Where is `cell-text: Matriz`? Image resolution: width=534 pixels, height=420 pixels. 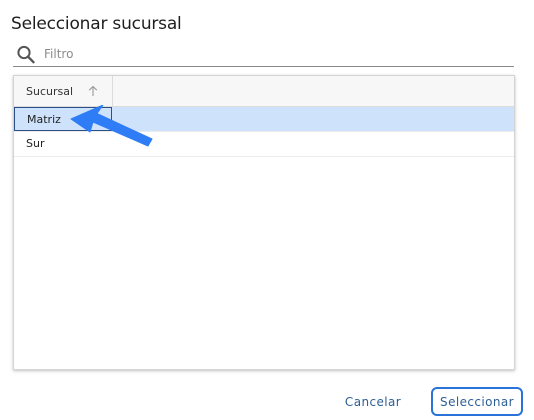 cell-text: Matriz is located at coordinates (44, 119).